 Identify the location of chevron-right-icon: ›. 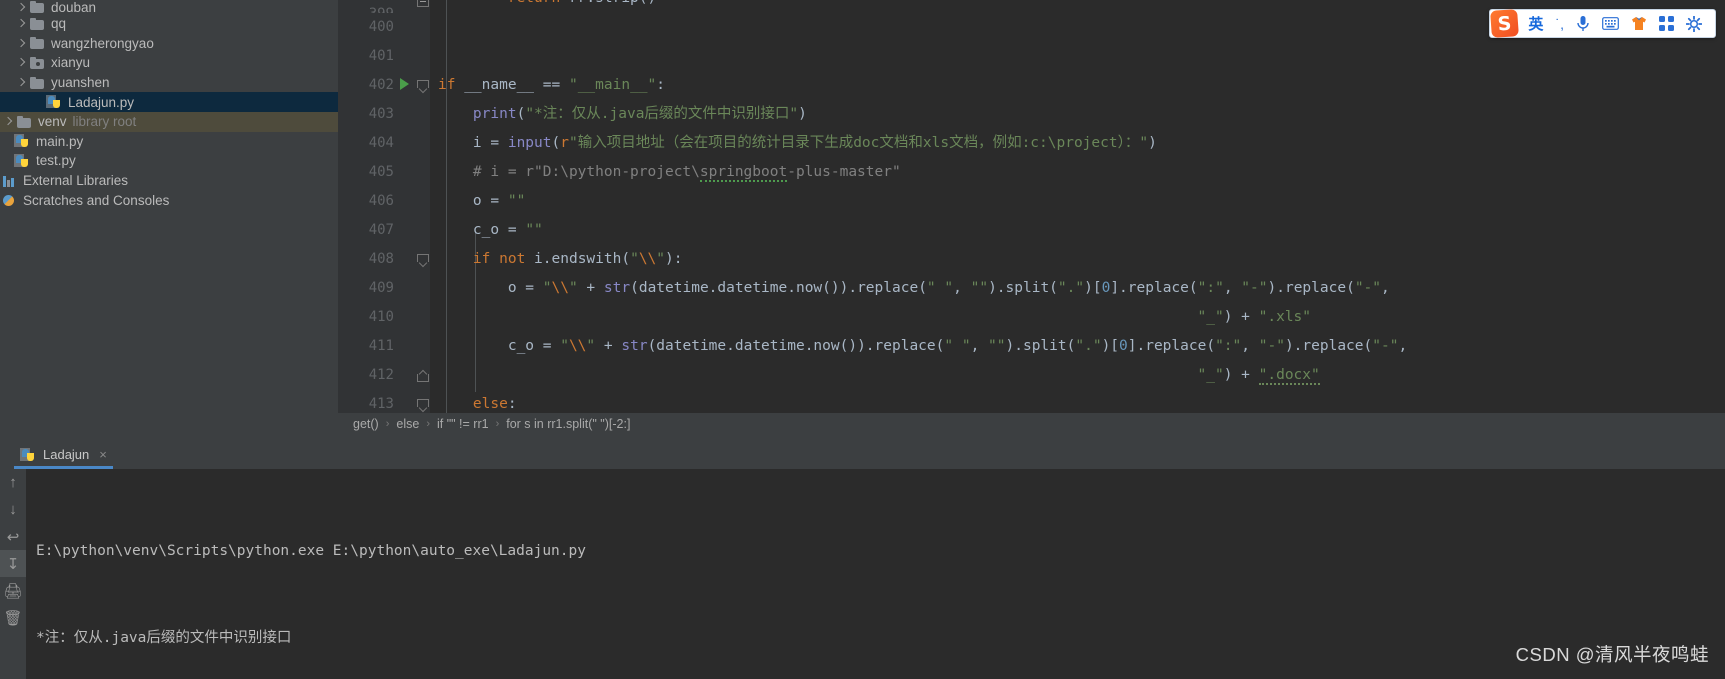
(387, 424).